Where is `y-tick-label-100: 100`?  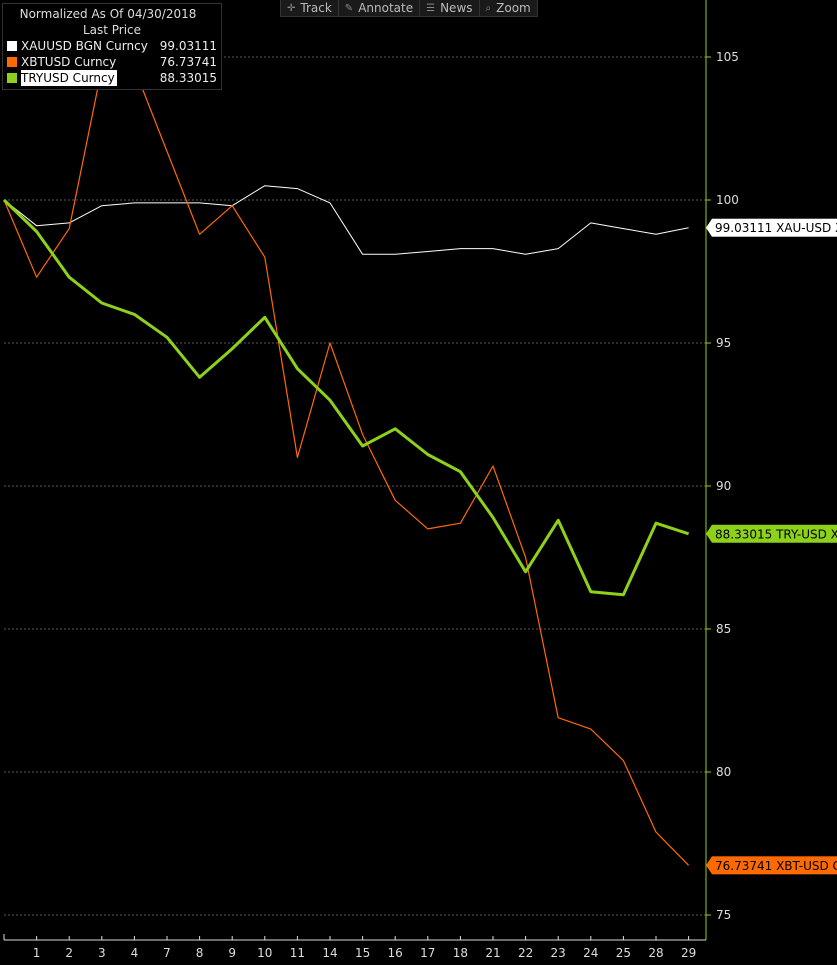 y-tick-label-100: 100 is located at coordinates (727, 200).